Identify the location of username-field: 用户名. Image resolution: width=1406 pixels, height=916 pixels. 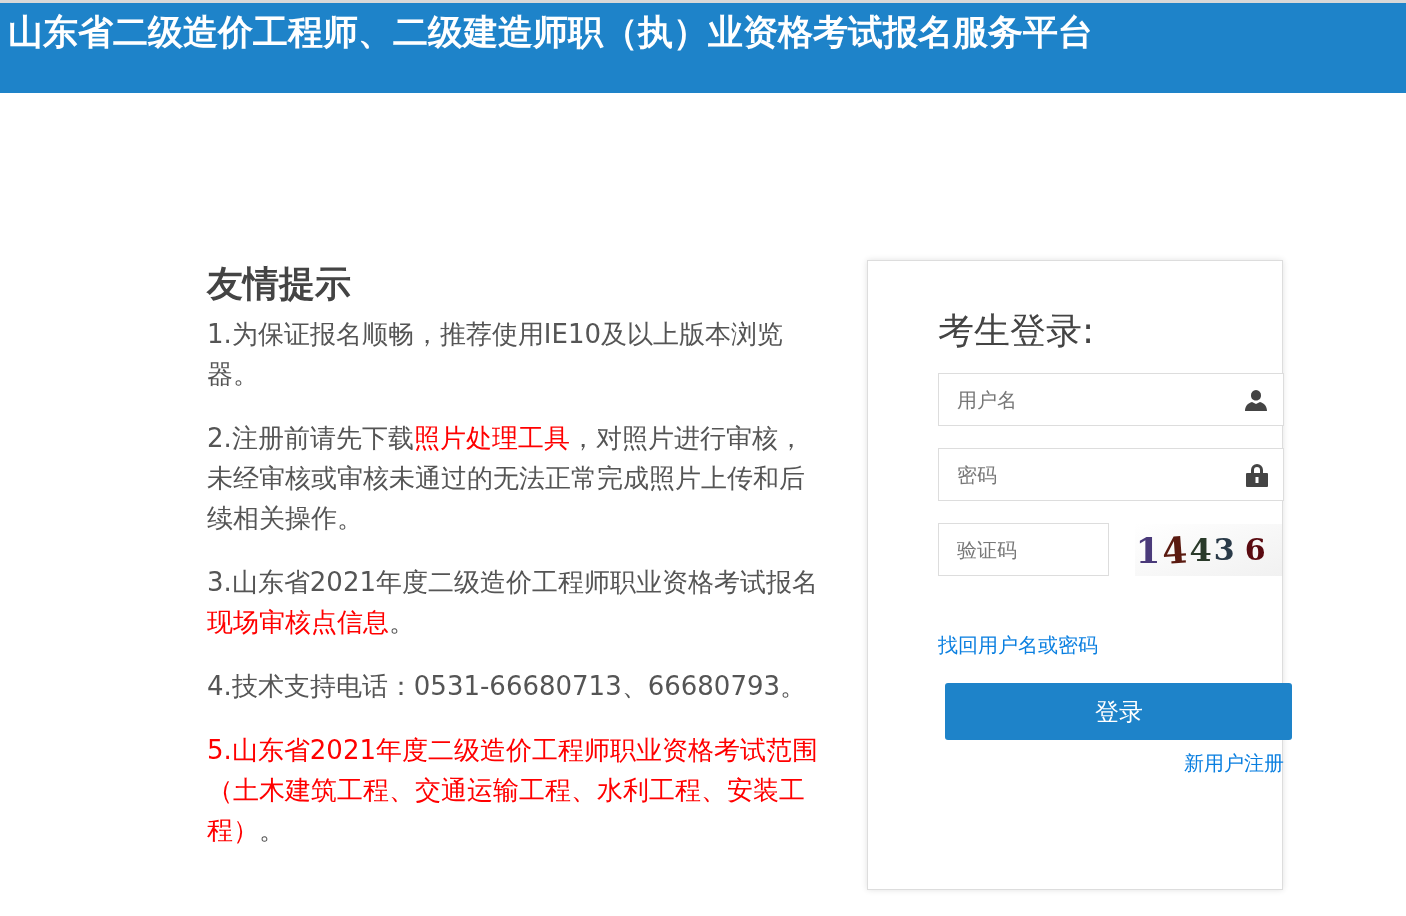
(1111, 399).